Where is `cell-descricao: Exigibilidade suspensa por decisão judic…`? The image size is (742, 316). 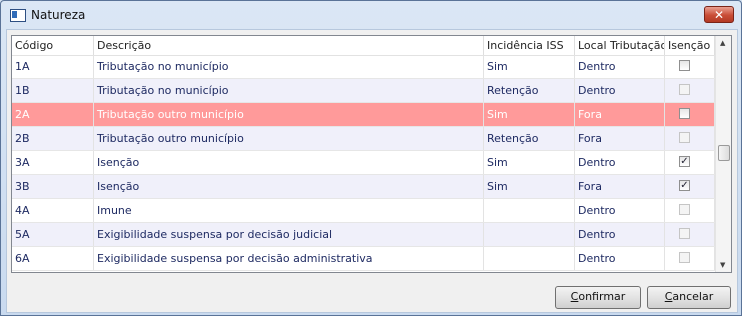 cell-descricao: Exigibilidade suspensa por decisão judic… is located at coordinates (289, 234).